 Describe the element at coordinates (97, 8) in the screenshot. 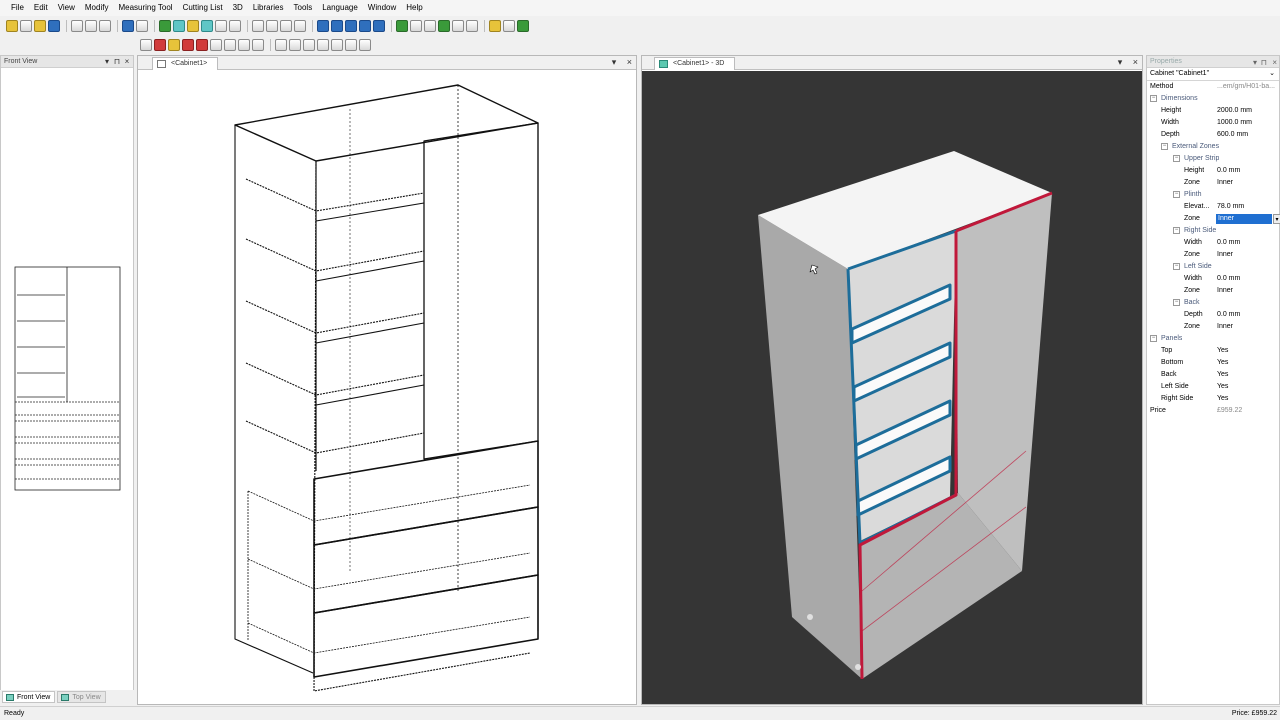

I see `menu-modify: Modify` at that location.